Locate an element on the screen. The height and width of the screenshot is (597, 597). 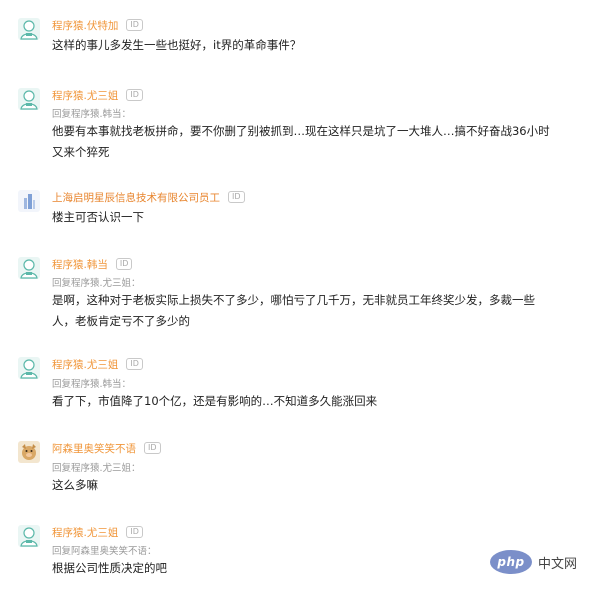
comment-text: 这样的事儿多发生一些也挺好，it界的革命事件？ is located at coordinates (177, 45).